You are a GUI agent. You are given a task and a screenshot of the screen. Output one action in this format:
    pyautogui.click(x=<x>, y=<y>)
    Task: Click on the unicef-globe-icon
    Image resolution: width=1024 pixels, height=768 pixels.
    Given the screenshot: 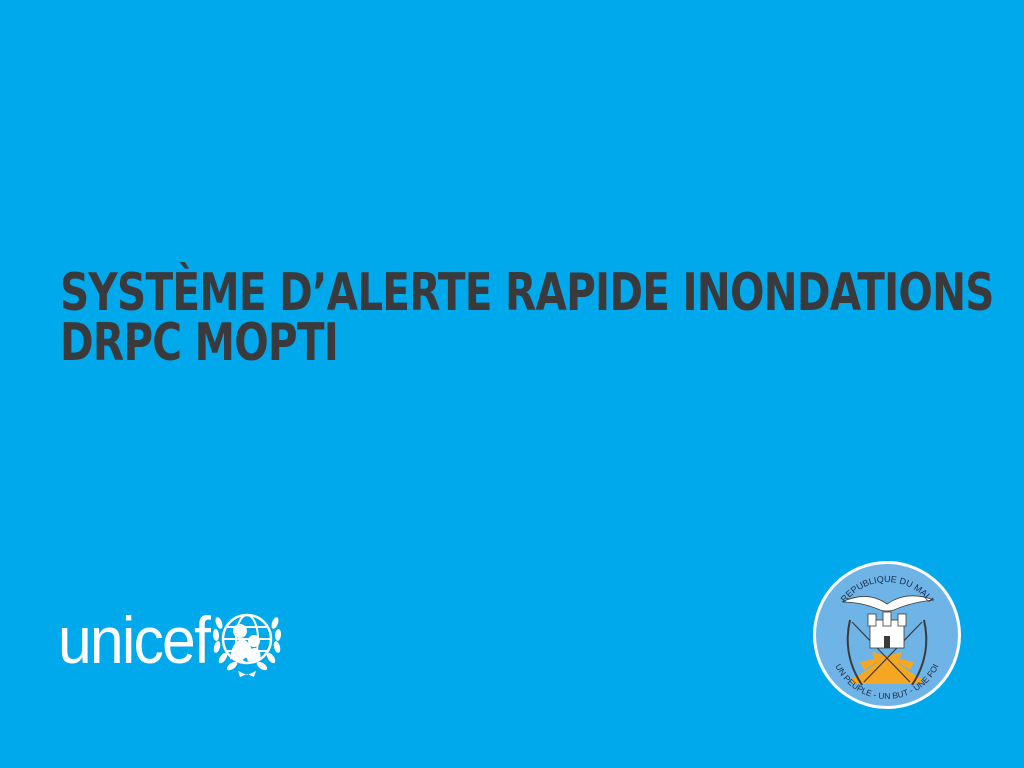 What is the action you would take?
    pyautogui.click(x=247, y=645)
    